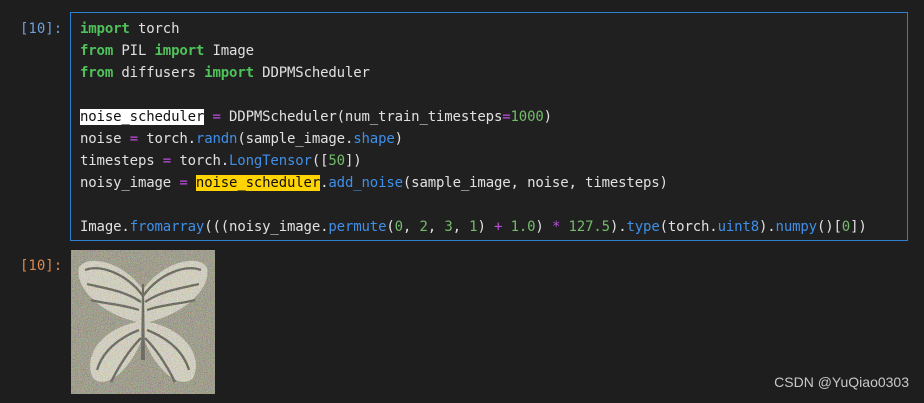  What do you see at coordinates (473, 139) in the screenshot?
I see `code-line: noise = torch.randn(sample_image.shape)` at bounding box center [473, 139].